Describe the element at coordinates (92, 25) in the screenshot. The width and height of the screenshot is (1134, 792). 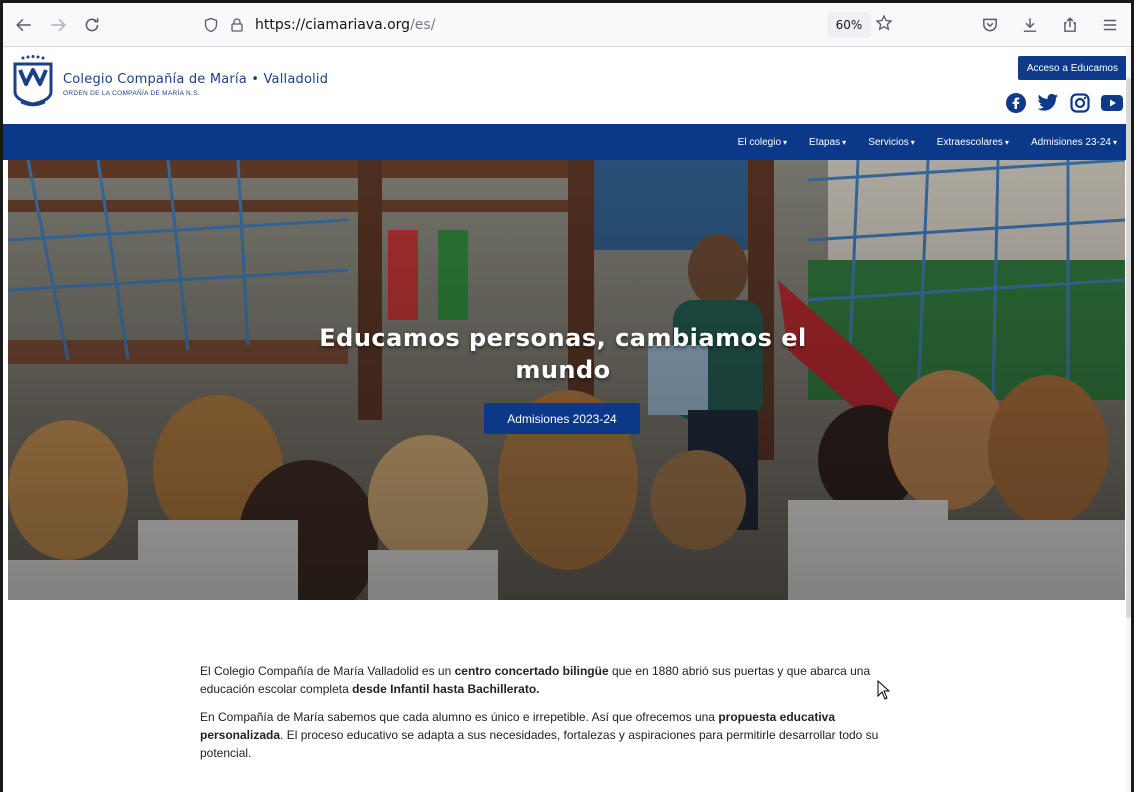
I see `reload-icon` at that location.